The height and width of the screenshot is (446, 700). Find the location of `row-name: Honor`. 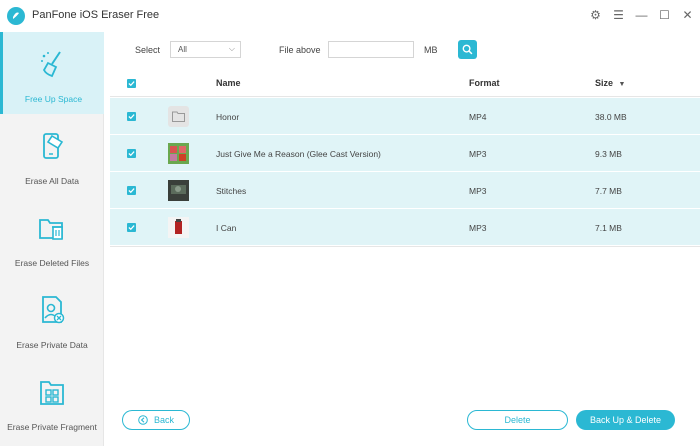

row-name: Honor is located at coordinates (228, 117).